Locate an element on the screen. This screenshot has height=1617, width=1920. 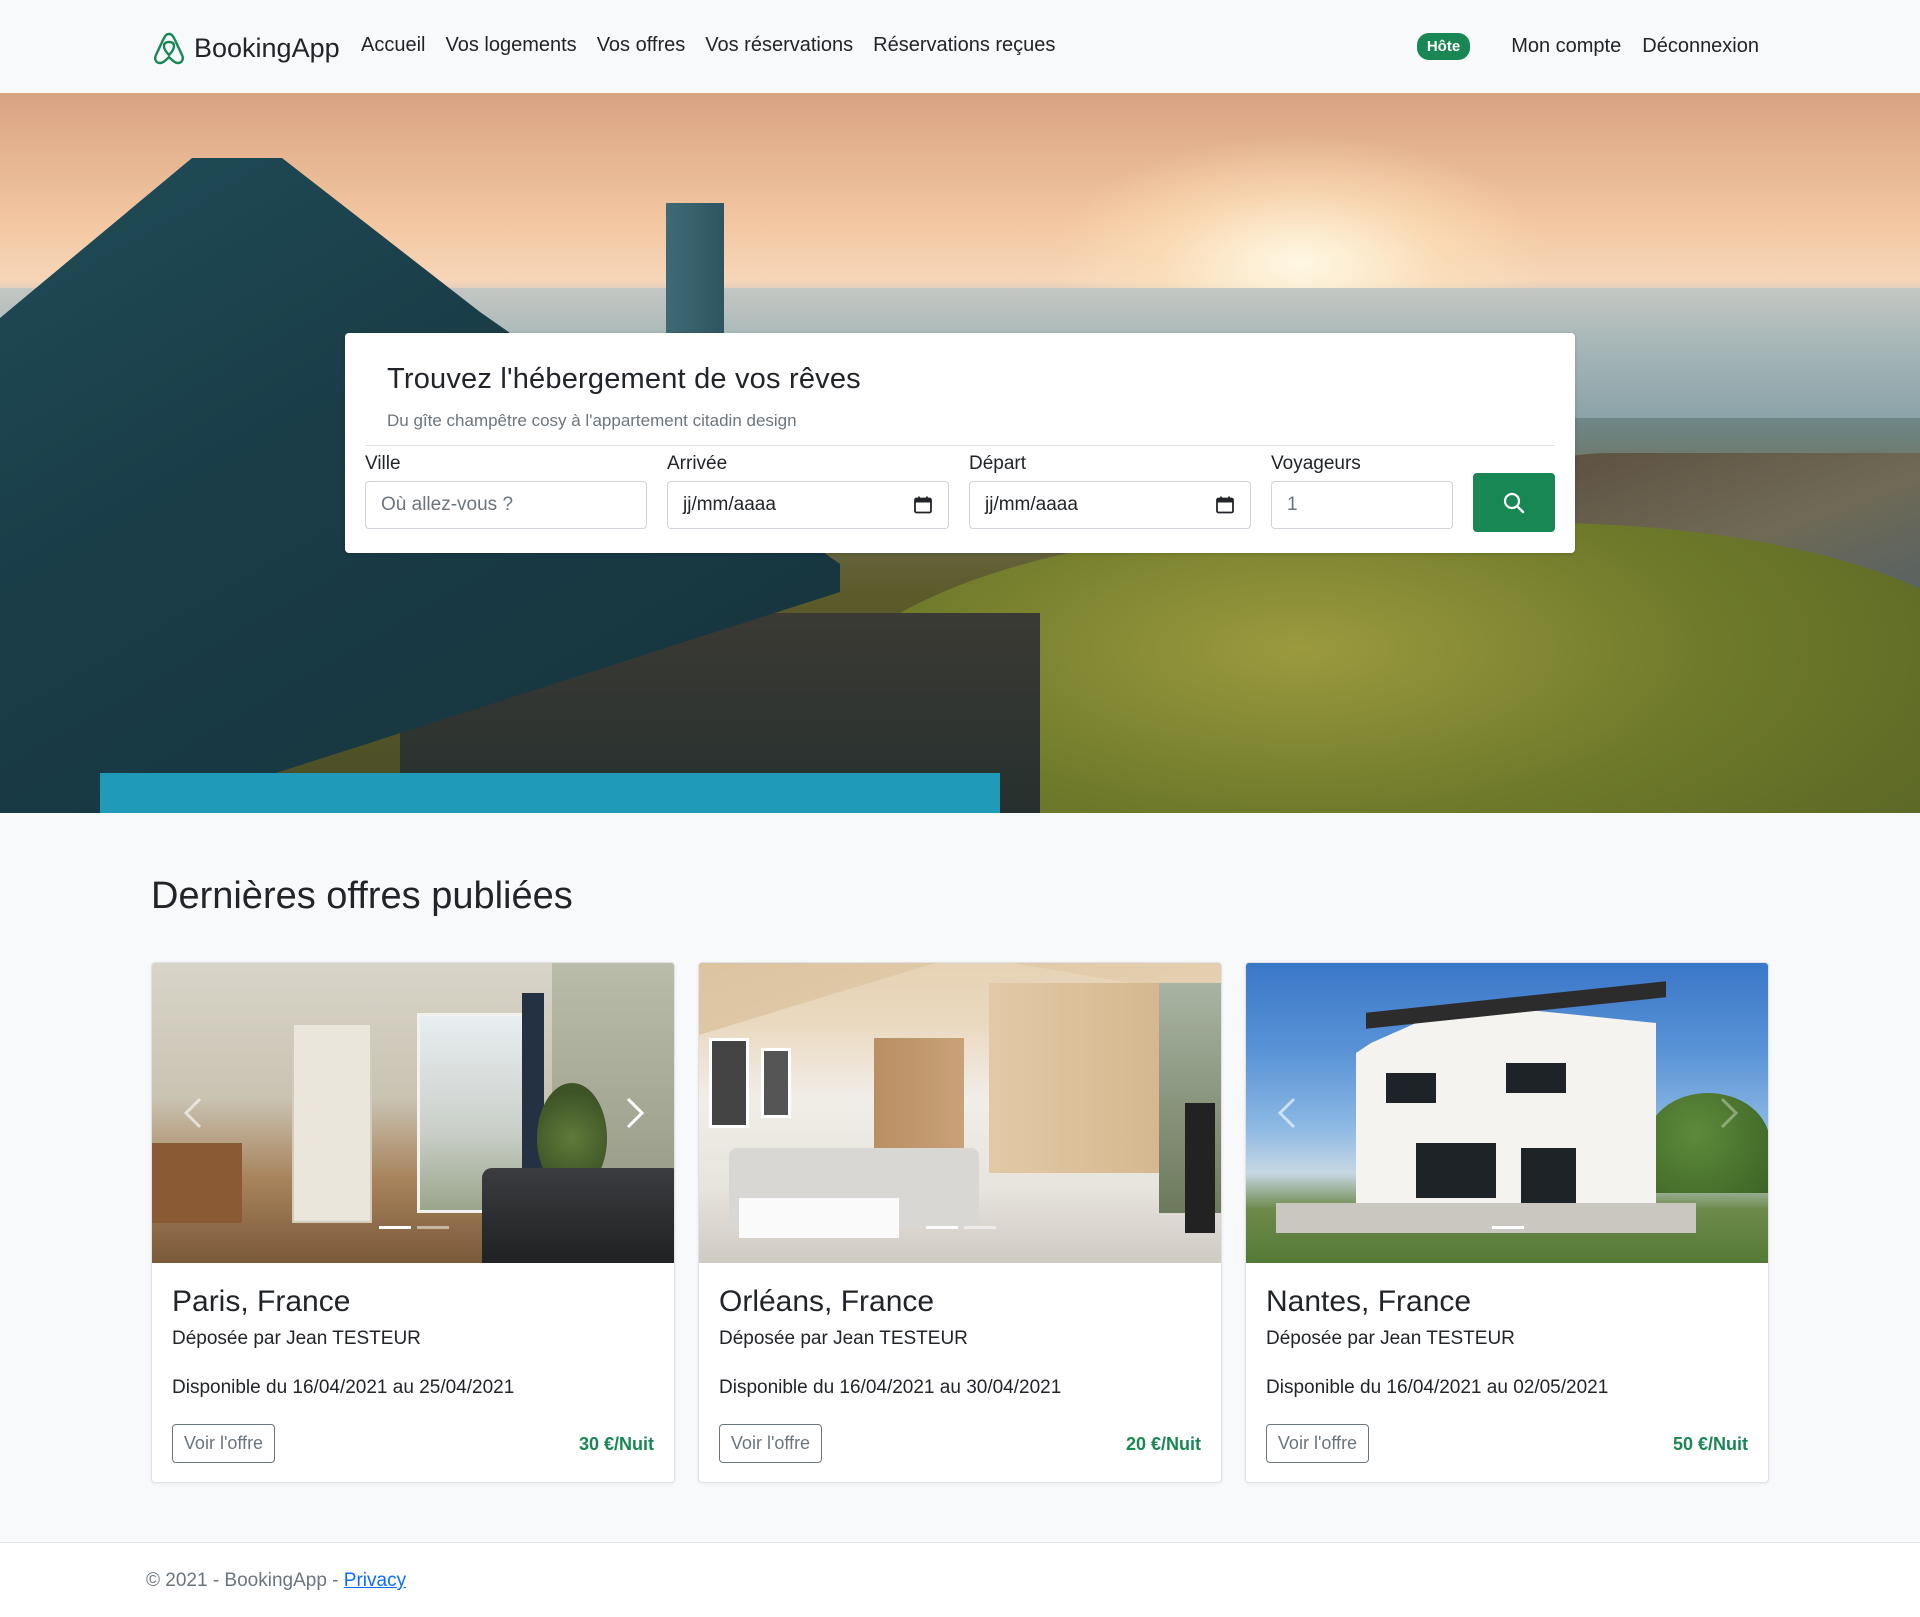
image-terrace is located at coordinates (1486, 1218).